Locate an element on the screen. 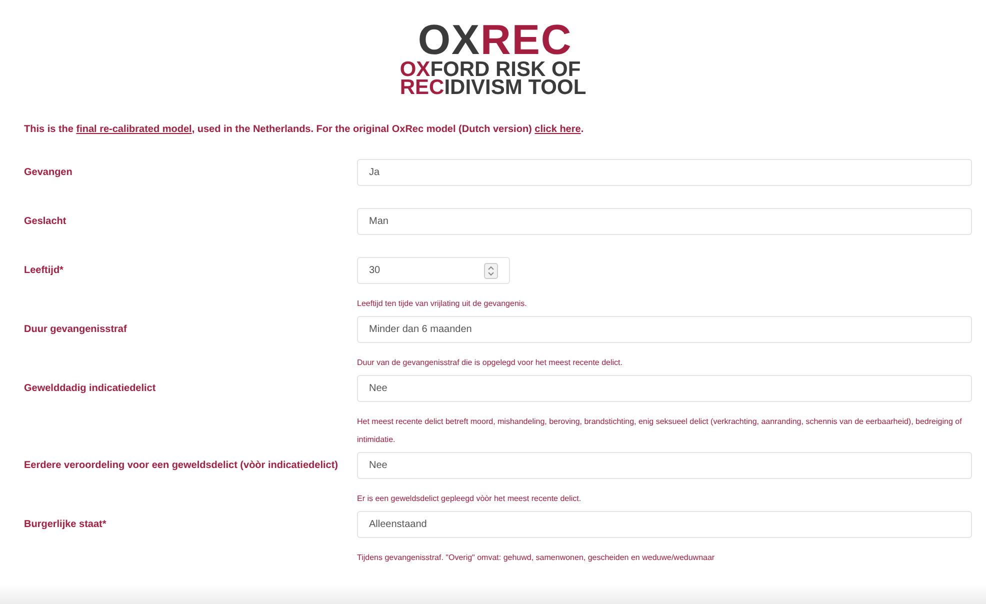  help-text: Het meest recente delict betreft moord, mishandeling, beroving, brandstichting, enig seksueel delict (verkrachting, aanranding, schennis van de eerbaarheid), bedreiging of intimidatie. is located at coordinates (660, 431).